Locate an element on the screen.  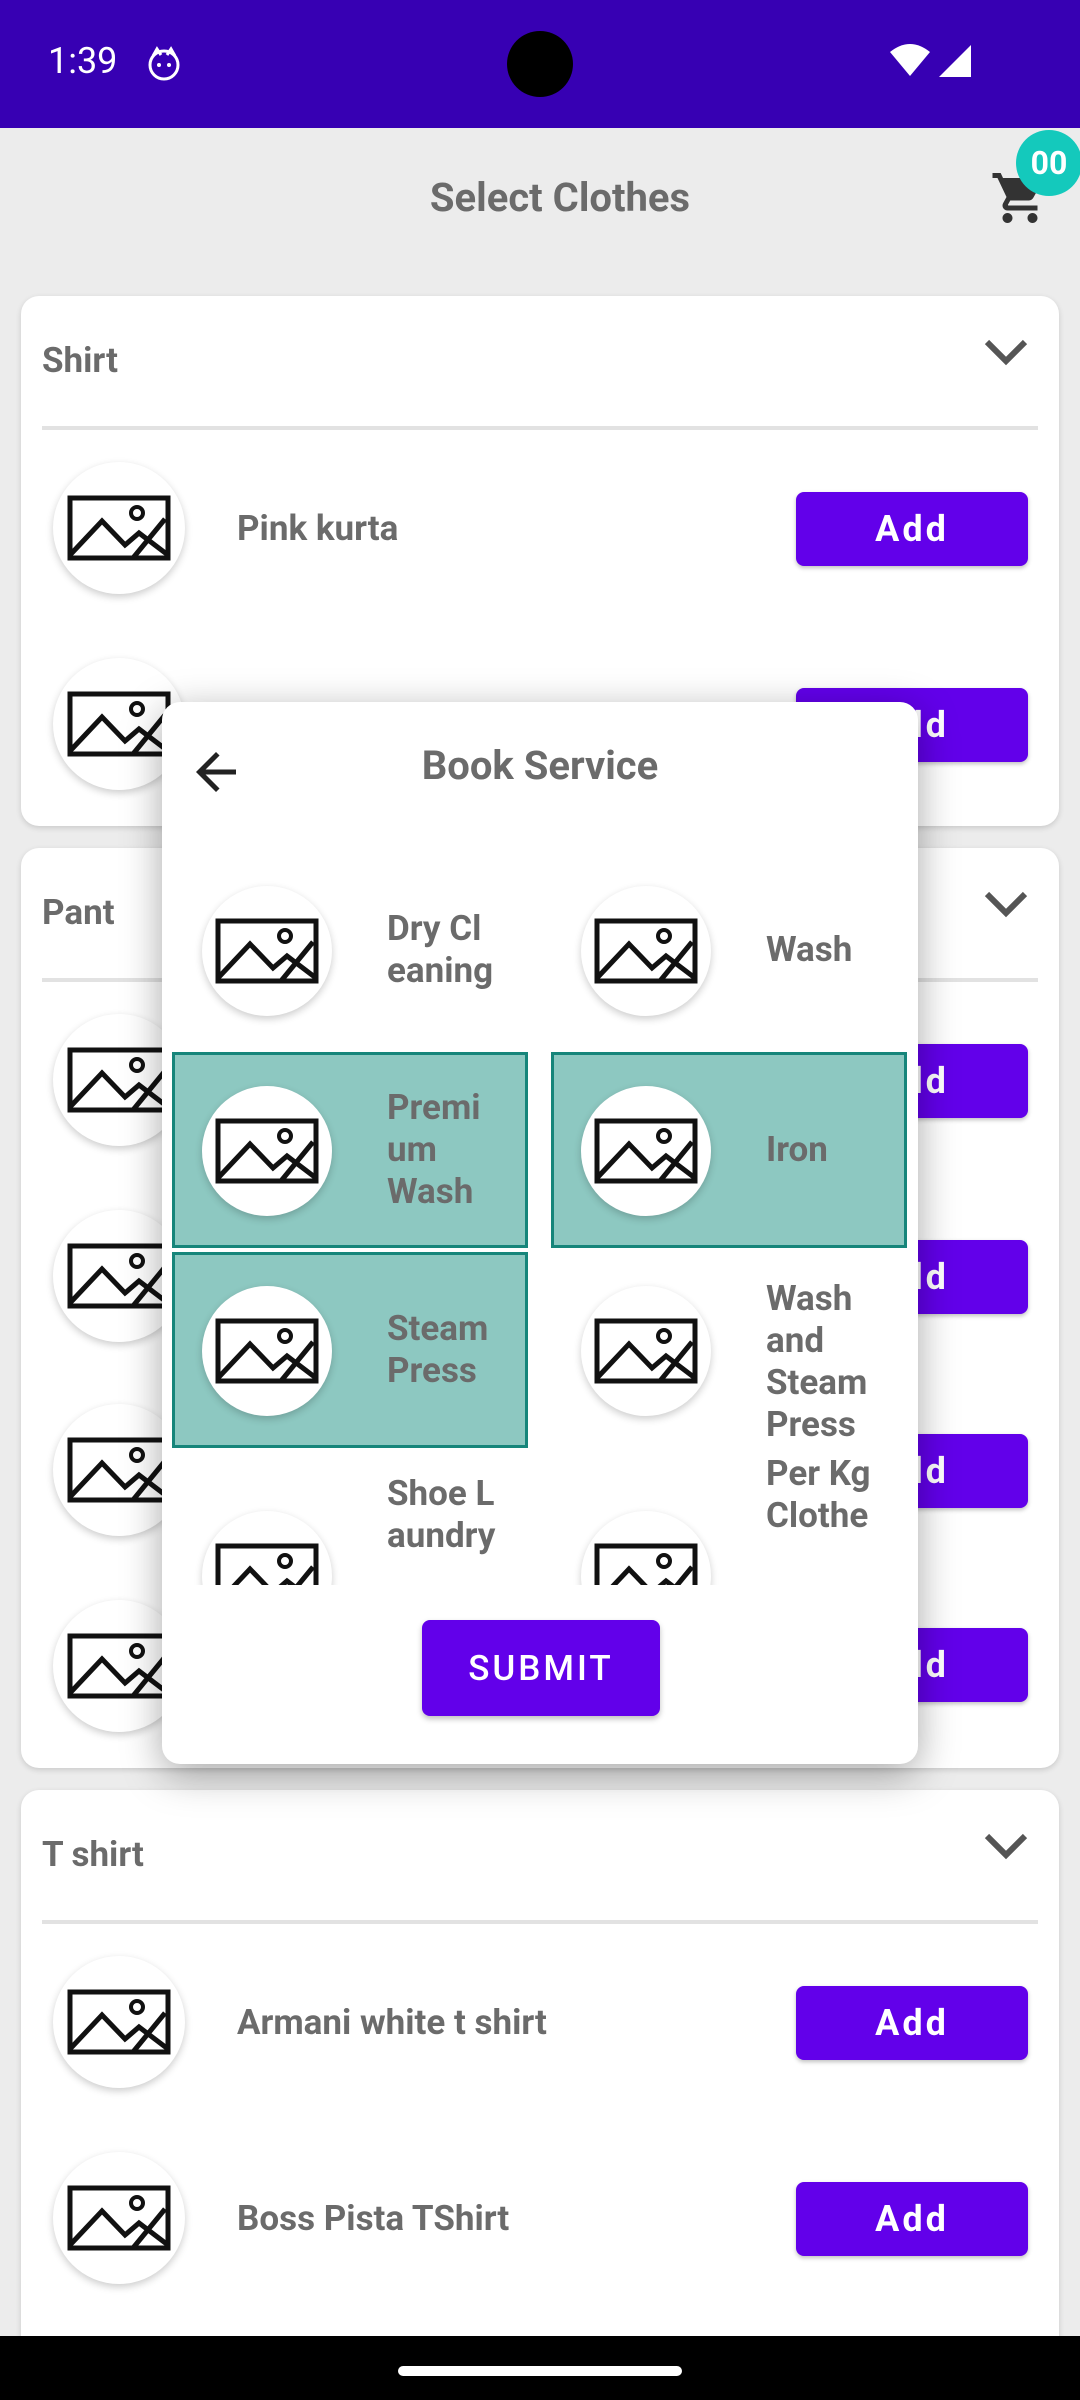
service-label: Steam Press is located at coordinates (438, 1349).